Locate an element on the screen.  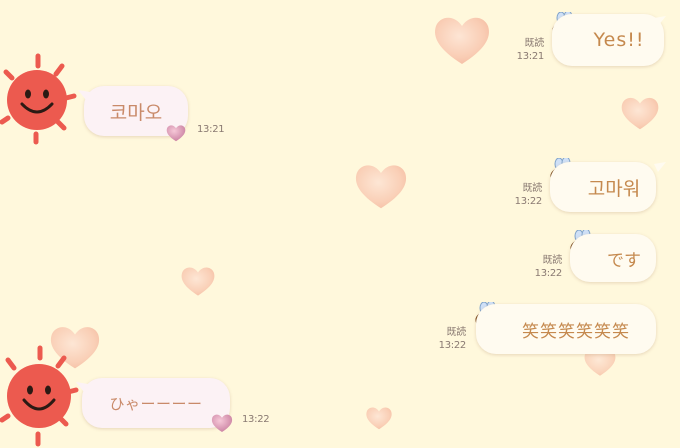
message-bubble-outgoing: 笑笑笑笑笑笑 is located at coordinates (566, 329).